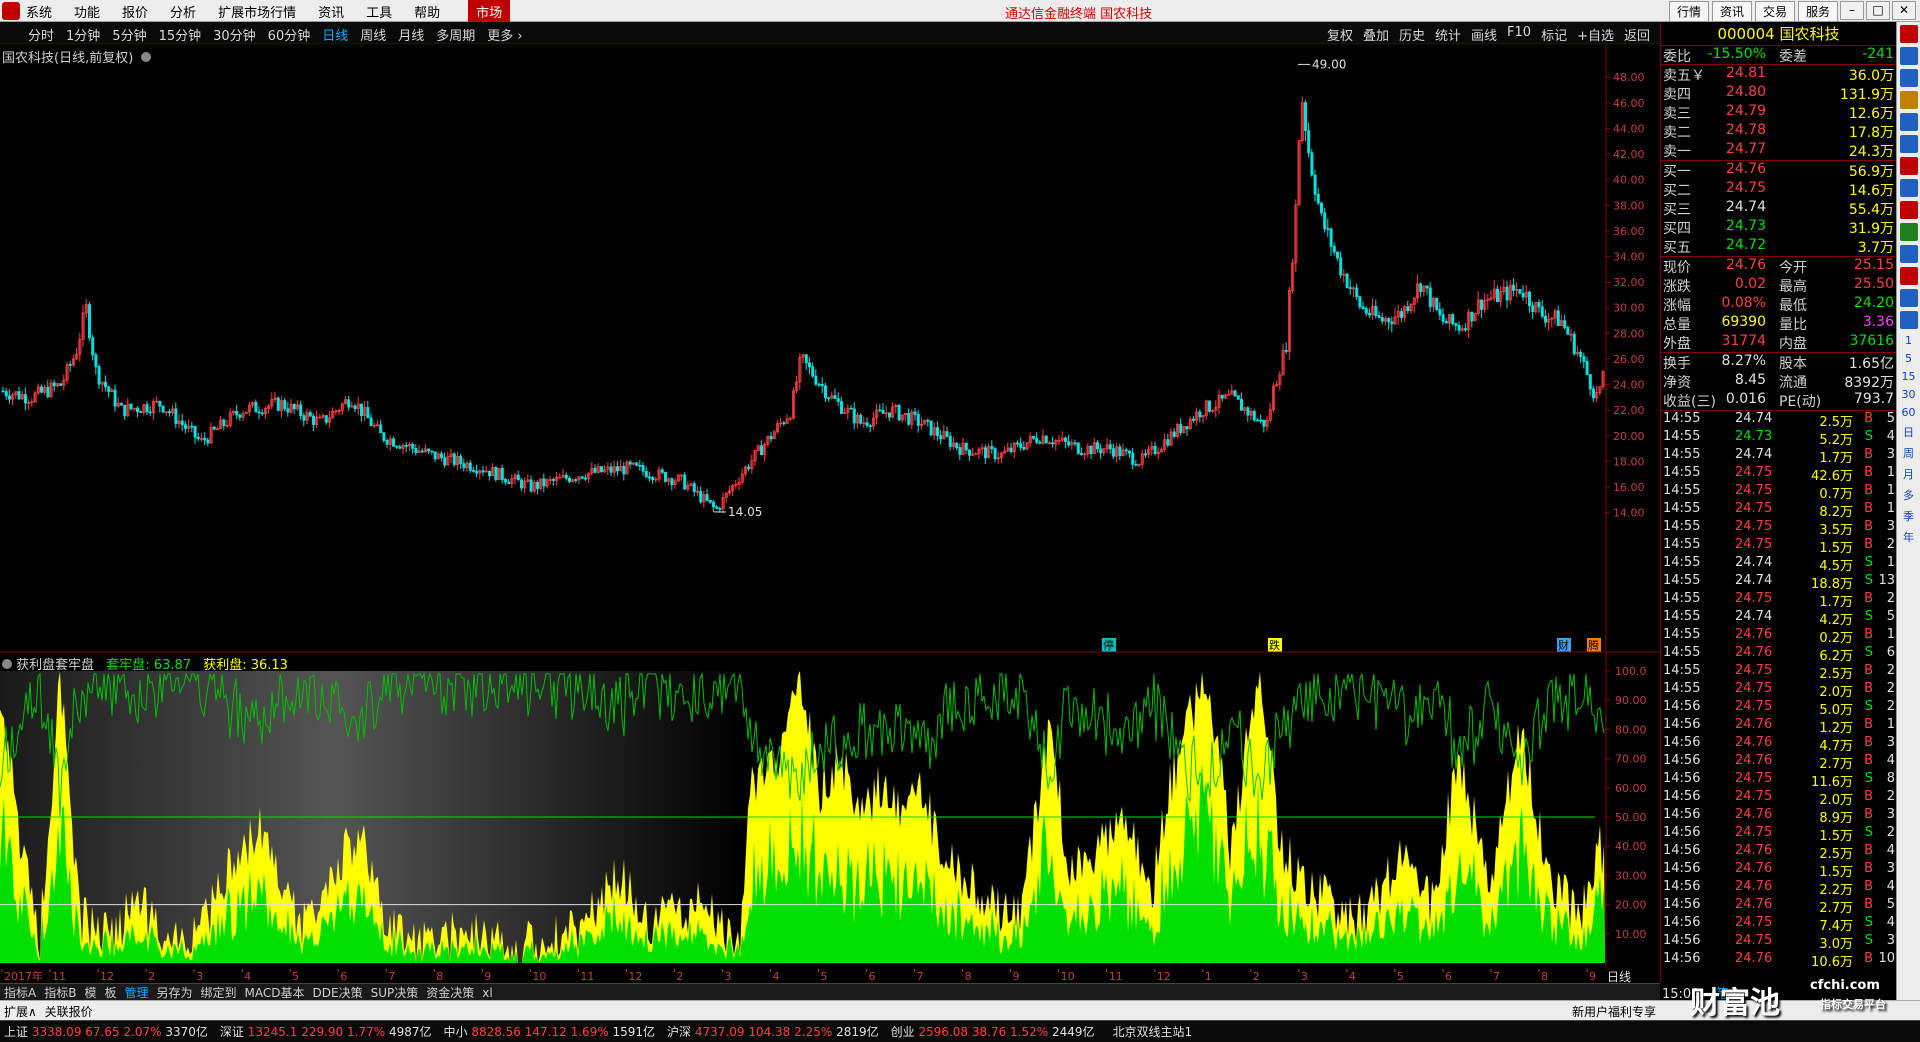  Describe the element at coordinates (1484, 34) in the screenshot. I see `toolbar-button: 画线` at that location.